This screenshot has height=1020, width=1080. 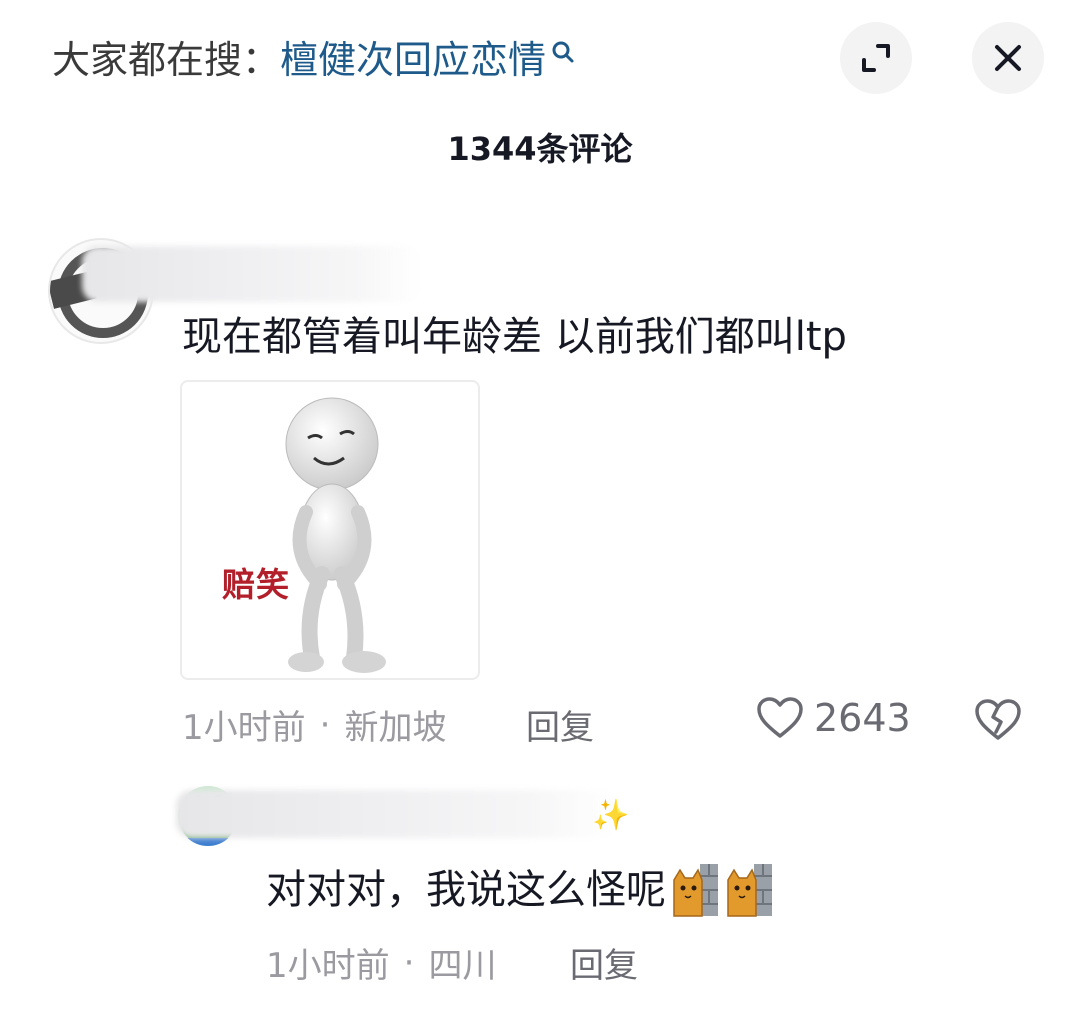 What do you see at coordinates (862, 718) in the screenshot?
I see `like-count: 2643` at bounding box center [862, 718].